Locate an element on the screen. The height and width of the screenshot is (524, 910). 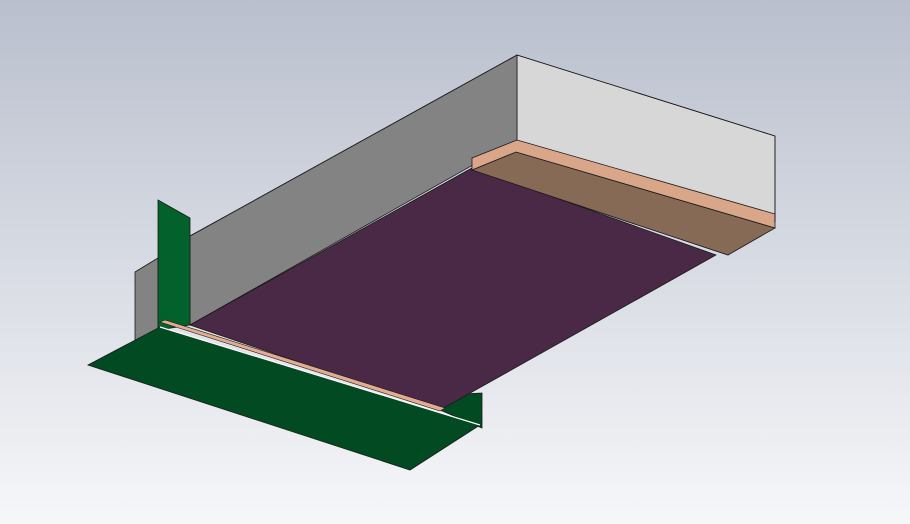
vertical-feed-plane is located at coordinates (174, 265).